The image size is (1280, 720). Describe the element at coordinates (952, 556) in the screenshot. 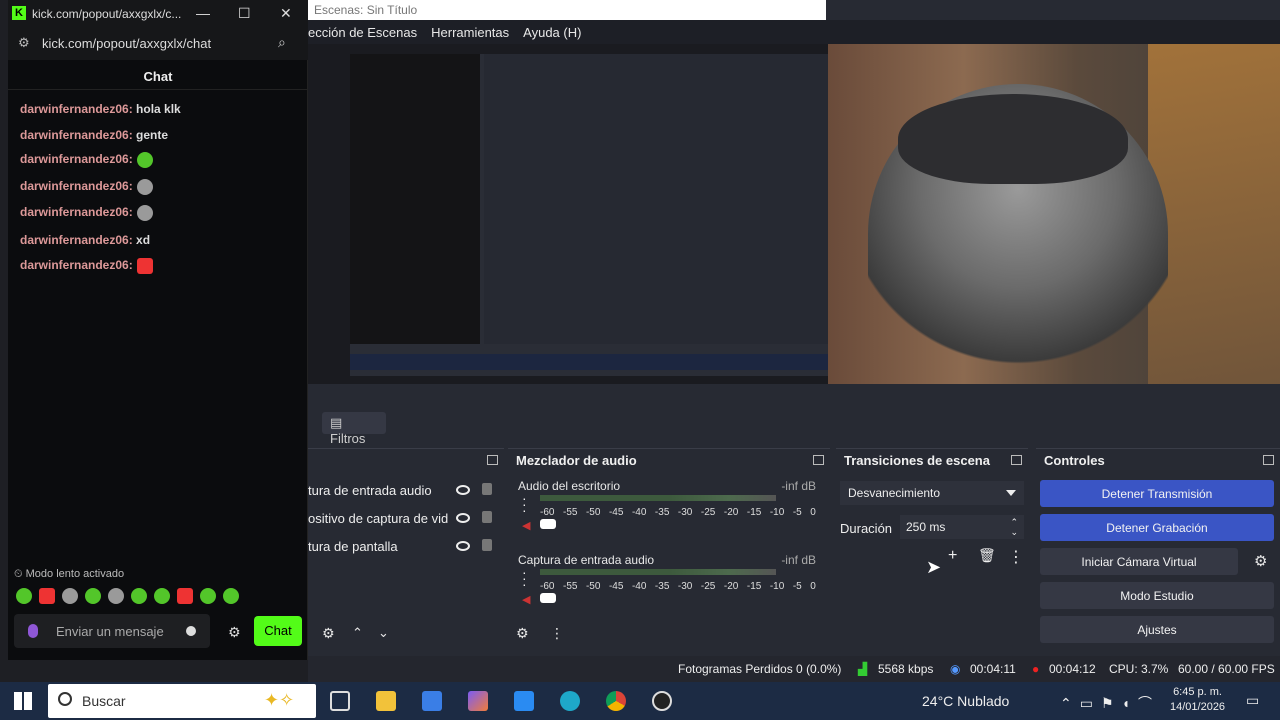

I see `add-transition-icon: +` at that location.